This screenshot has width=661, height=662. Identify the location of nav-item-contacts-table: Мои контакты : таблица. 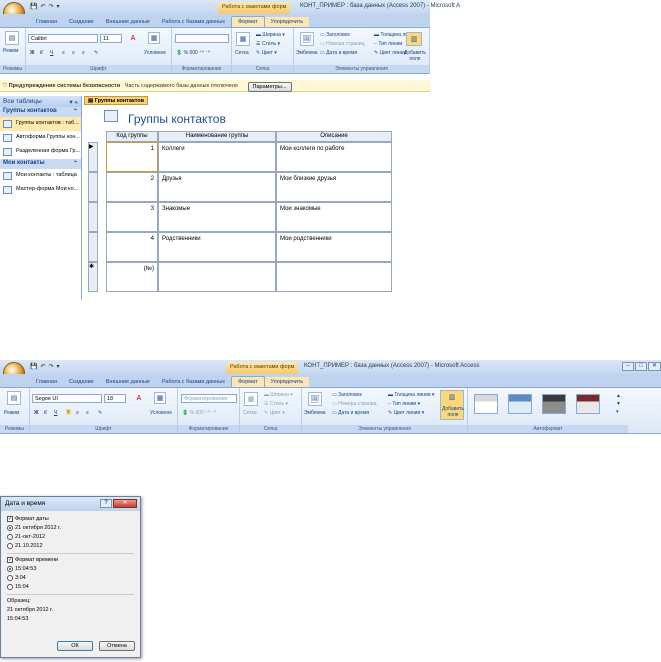
(40, 176).